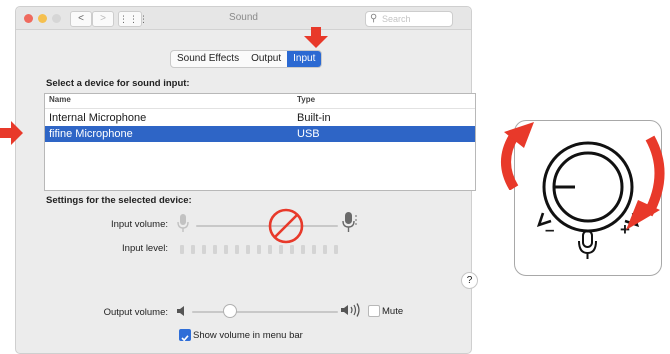 The width and height of the screenshot is (670, 354). I want to click on device-type: USB, so click(308, 134).